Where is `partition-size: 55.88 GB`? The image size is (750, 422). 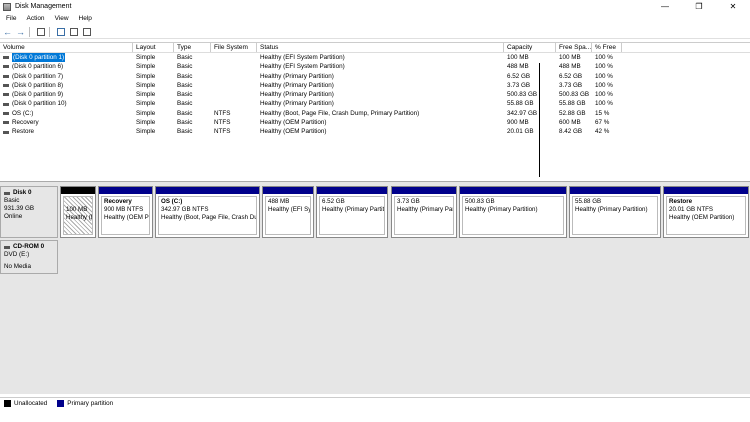 partition-size: 55.88 GB is located at coordinates (588, 201).